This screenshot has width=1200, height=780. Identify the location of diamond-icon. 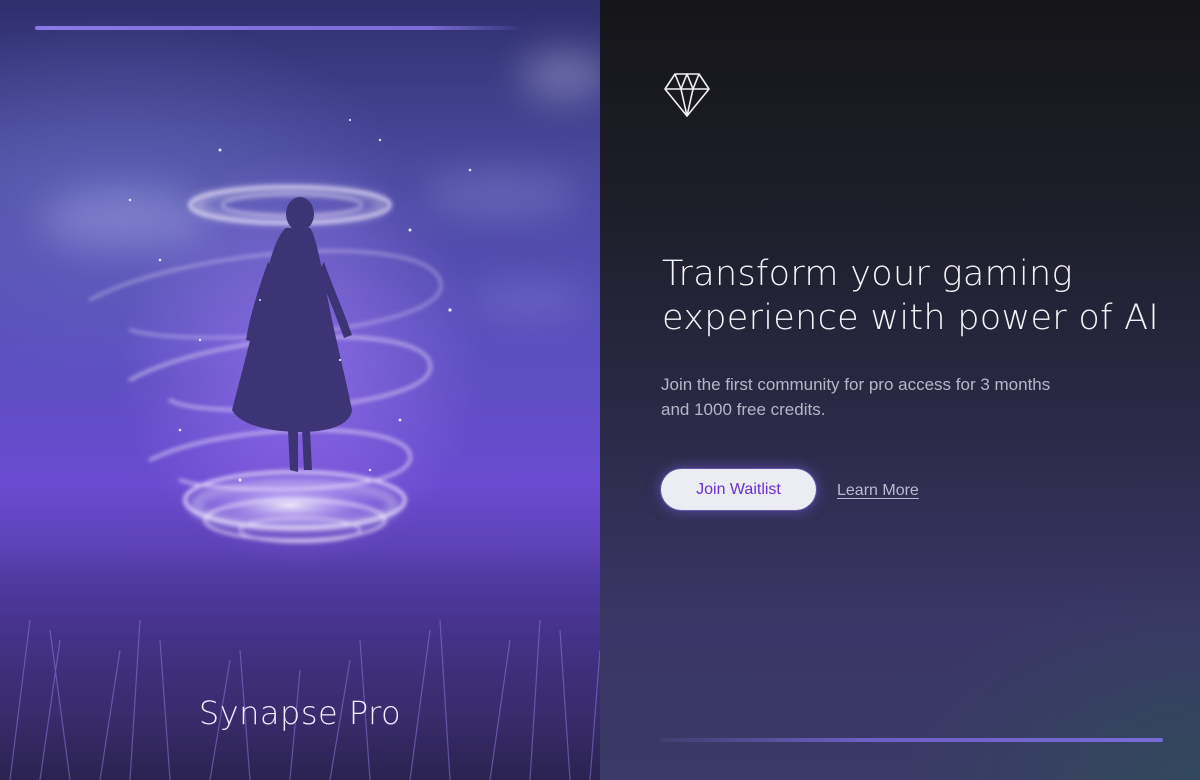
(687, 95).